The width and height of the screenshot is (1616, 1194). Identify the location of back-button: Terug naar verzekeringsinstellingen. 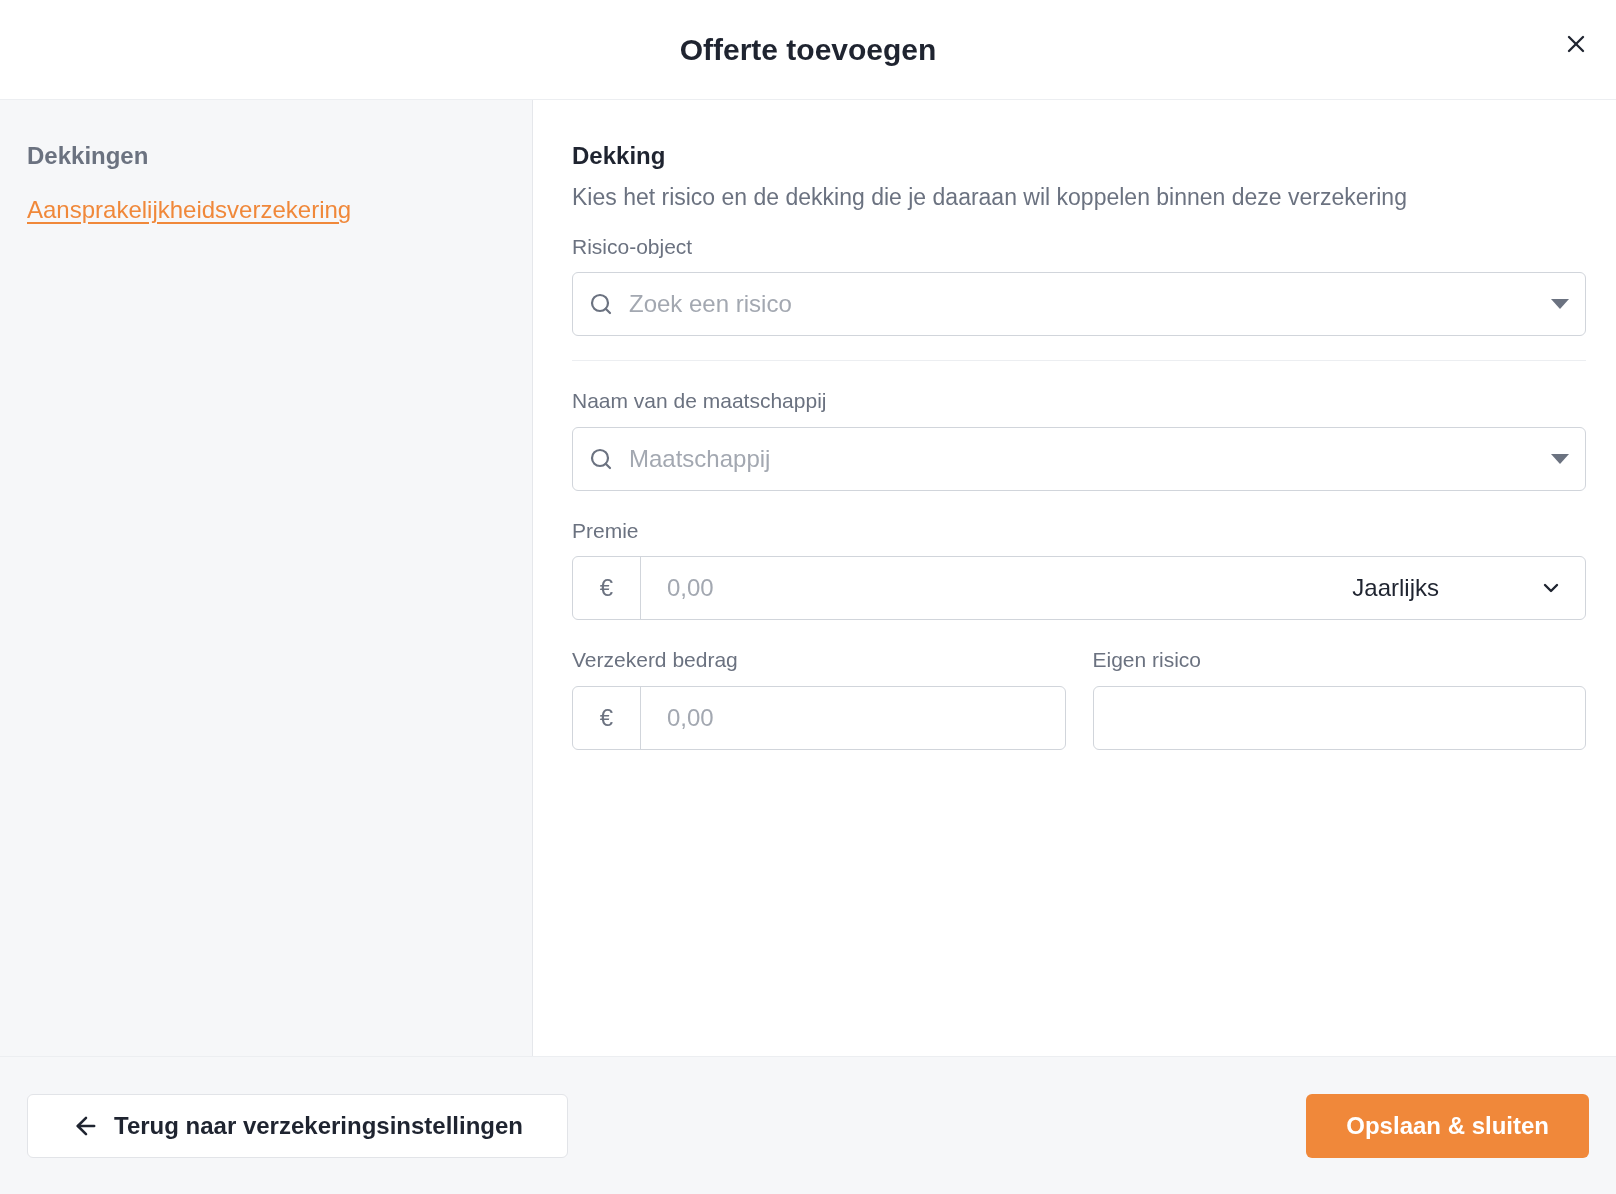
(298, 1125).